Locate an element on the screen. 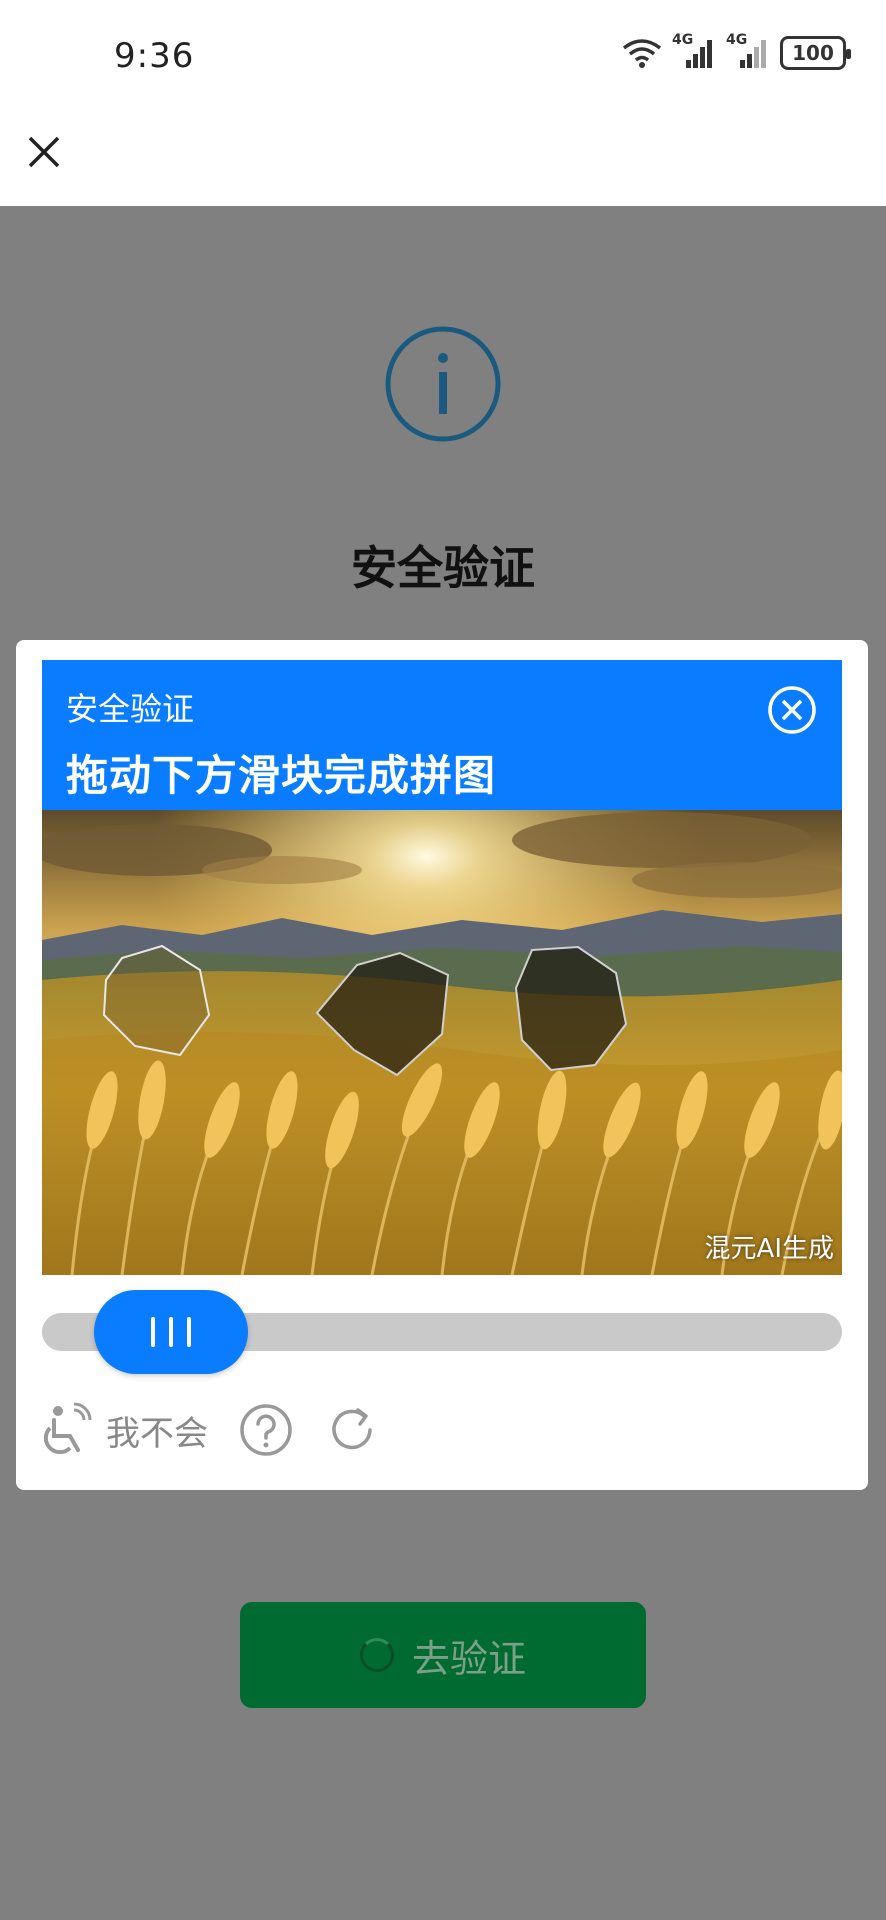 This screenshot has width=886, height=1920. accessibility-icon is located at coordinates (67, 1428).